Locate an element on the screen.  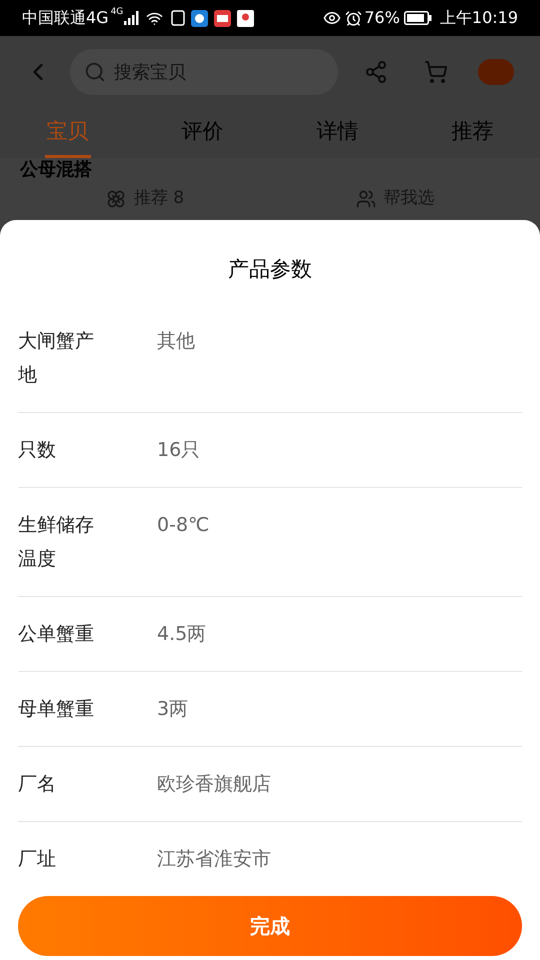
search-icon is located at coordinates (95, 72).